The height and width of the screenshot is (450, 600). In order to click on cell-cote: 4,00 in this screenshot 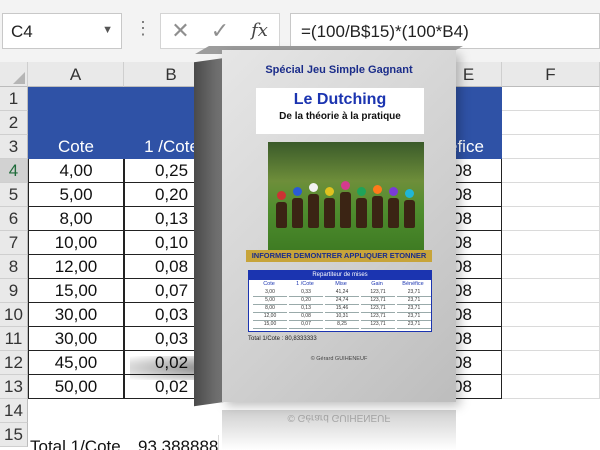, I will do `click(76, 171)`.